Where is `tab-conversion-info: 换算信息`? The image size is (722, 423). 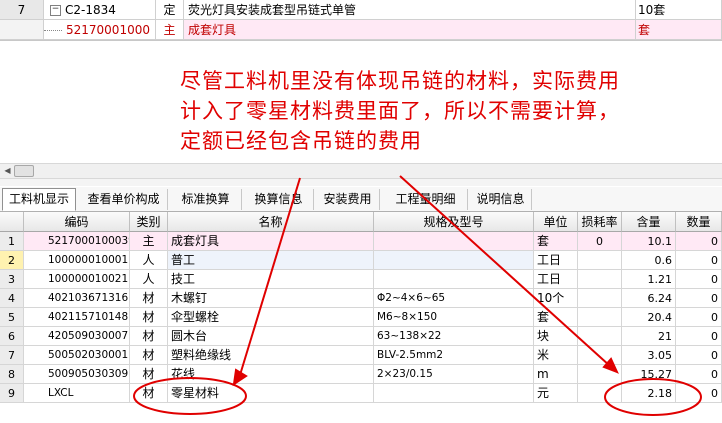
tab-conversion-info: 换算信息 is located at coordinates (279, 199).